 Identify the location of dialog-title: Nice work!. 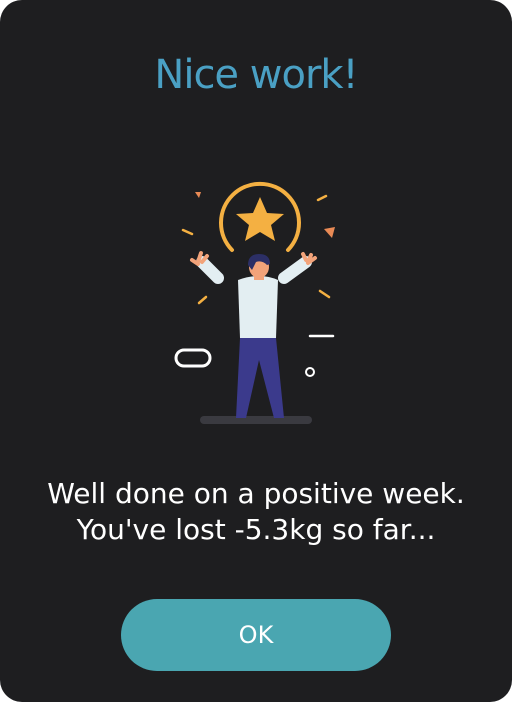
(256, 75).